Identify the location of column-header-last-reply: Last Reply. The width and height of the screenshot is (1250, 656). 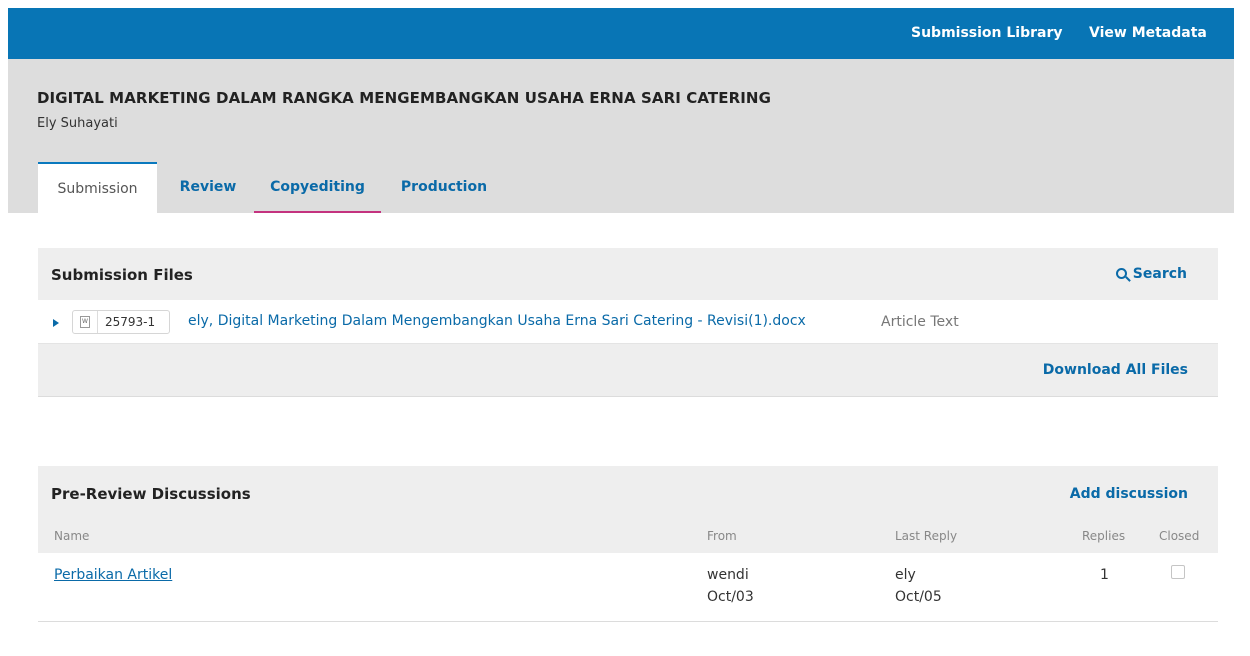
(926, 536).